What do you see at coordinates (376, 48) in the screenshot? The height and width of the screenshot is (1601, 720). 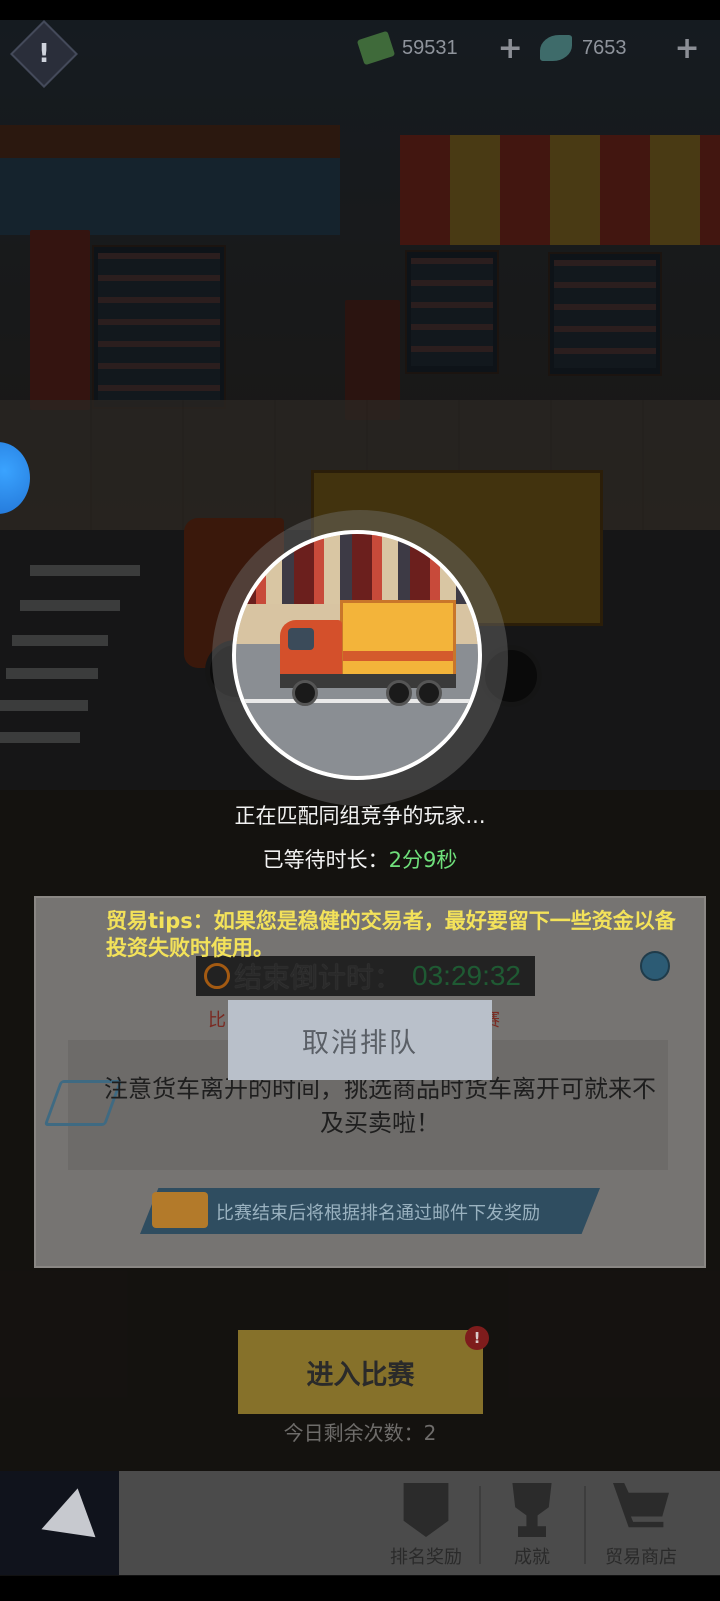 I see `cash-icon` at bounding box center [376, 48].